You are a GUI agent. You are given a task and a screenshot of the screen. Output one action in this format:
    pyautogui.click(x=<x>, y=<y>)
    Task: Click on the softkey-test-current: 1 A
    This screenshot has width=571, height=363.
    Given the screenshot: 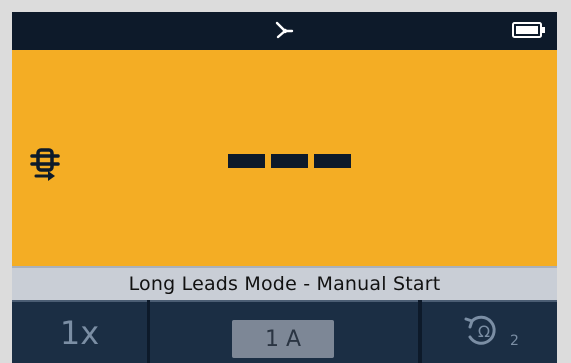 What is the action you would take?
    pyautogui.click(x=284, y=331)
    